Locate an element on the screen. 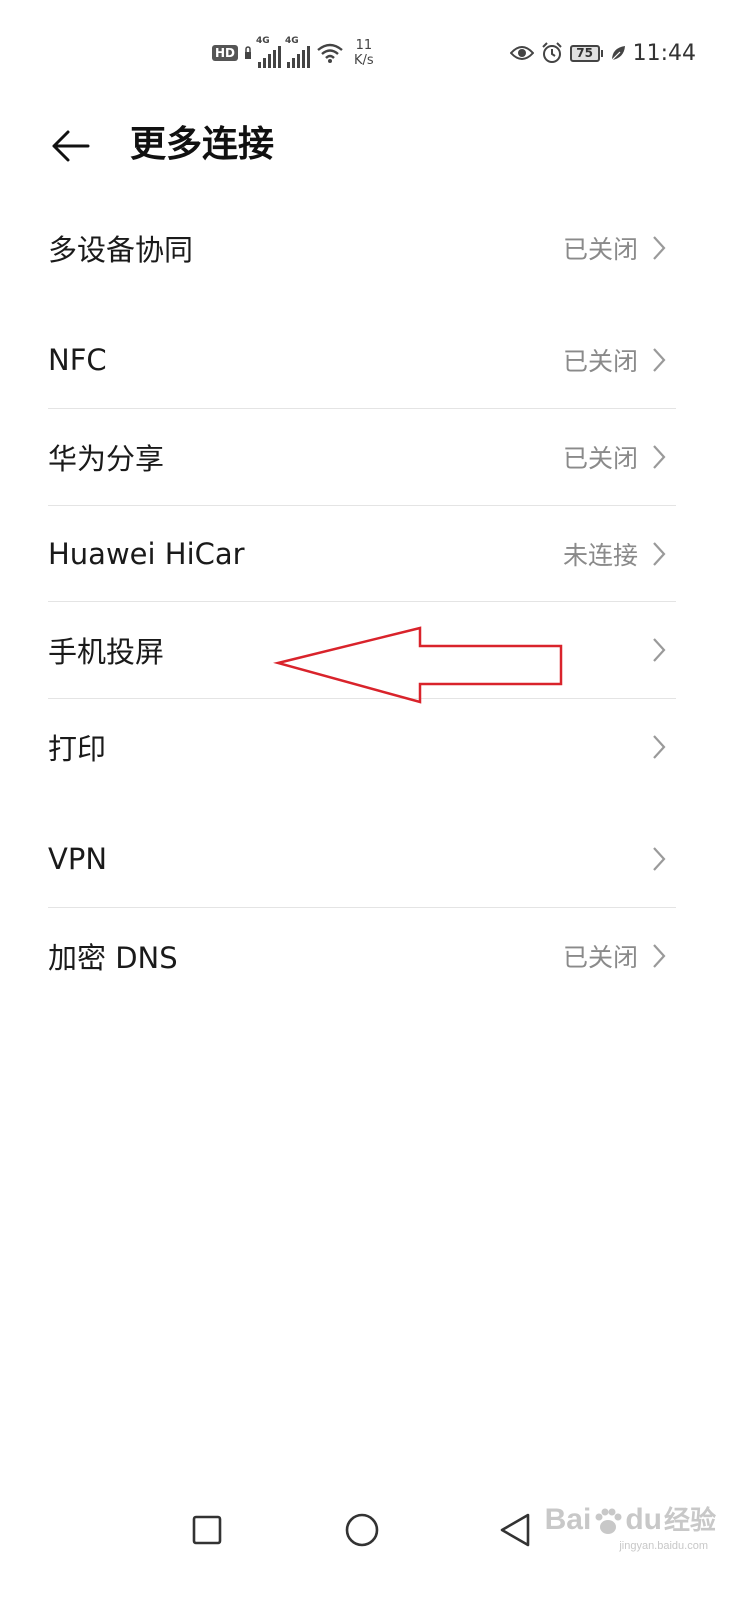  list-item-status: 未连接 is located at coordinates (600, 555).